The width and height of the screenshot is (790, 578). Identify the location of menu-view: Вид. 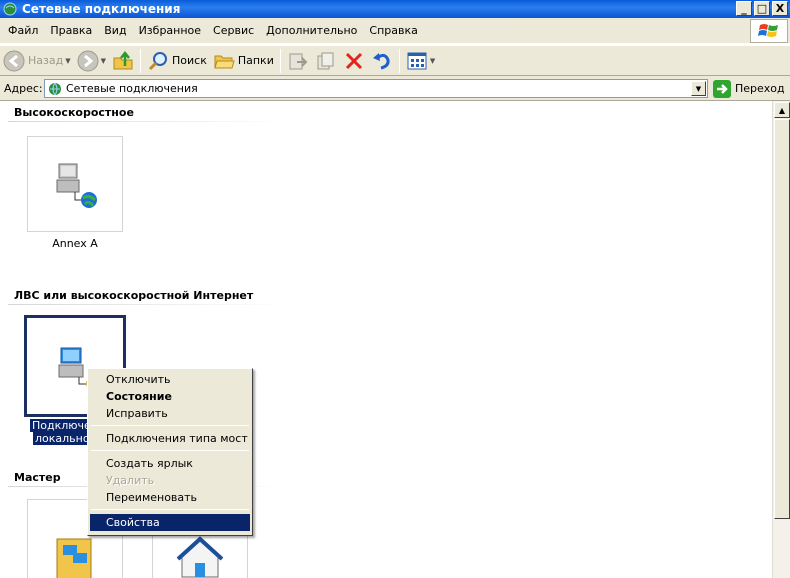
(115, 31).